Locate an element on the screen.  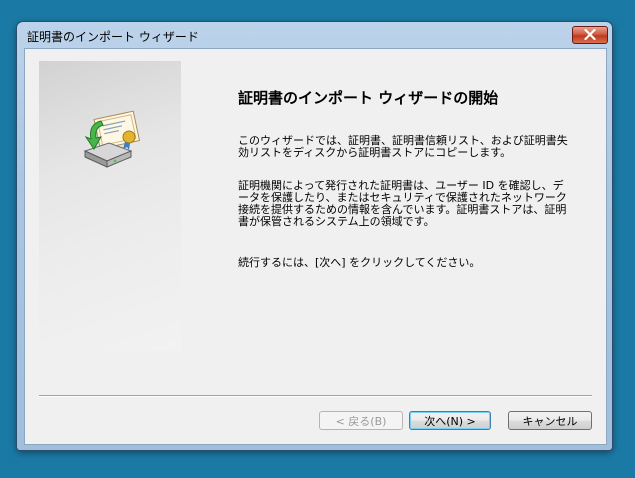
title-bar: 証明書のインポート ウィザード is located at coordinates (314, 35).